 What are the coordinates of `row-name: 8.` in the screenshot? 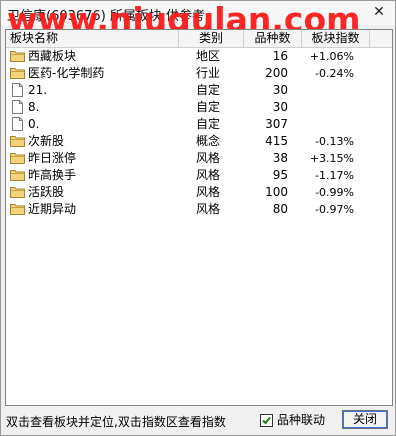 It's located at (34, 107).